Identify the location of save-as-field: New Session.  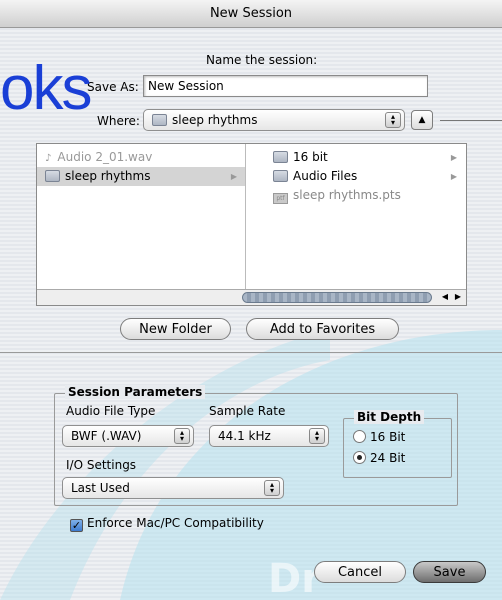
(285, 86).